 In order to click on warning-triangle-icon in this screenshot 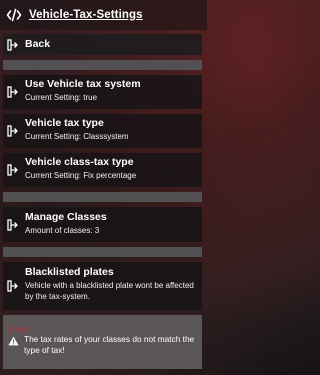, I will do `click(13, 341)`.